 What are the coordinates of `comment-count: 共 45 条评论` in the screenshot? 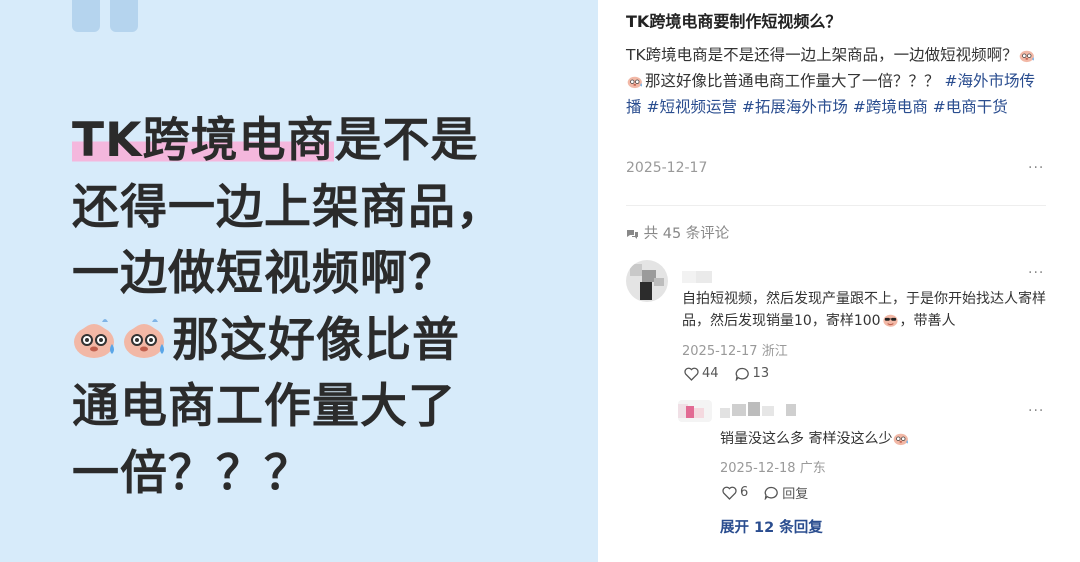 It's located at (677, 232).